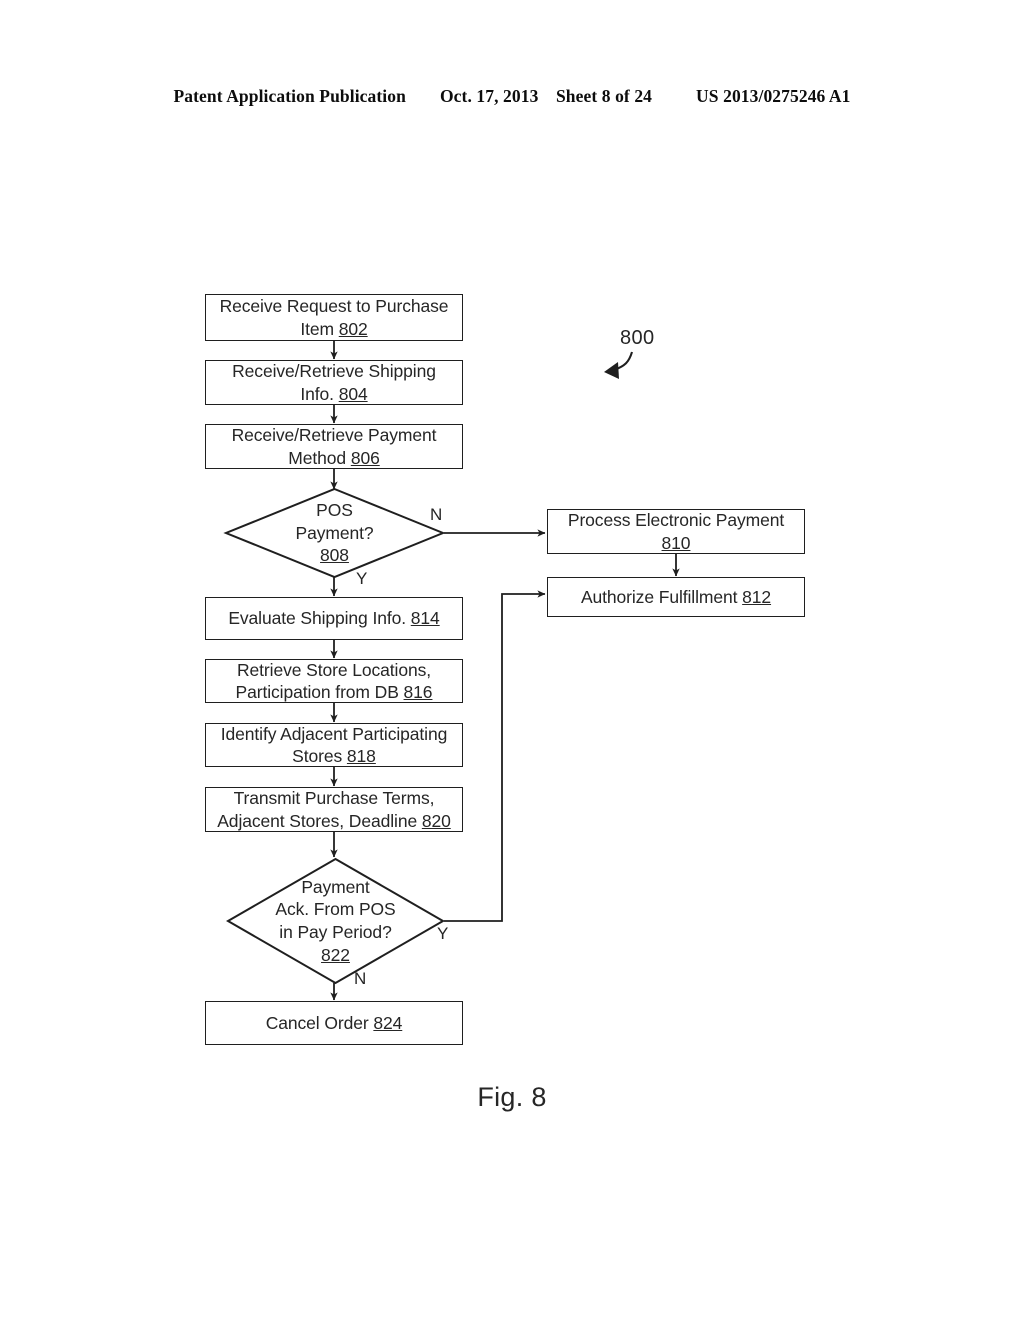 This screenshot has height=1320, width=1024. I want to click on node-802-text: Receive Request to Purchase Item 802, so click(334, 317).